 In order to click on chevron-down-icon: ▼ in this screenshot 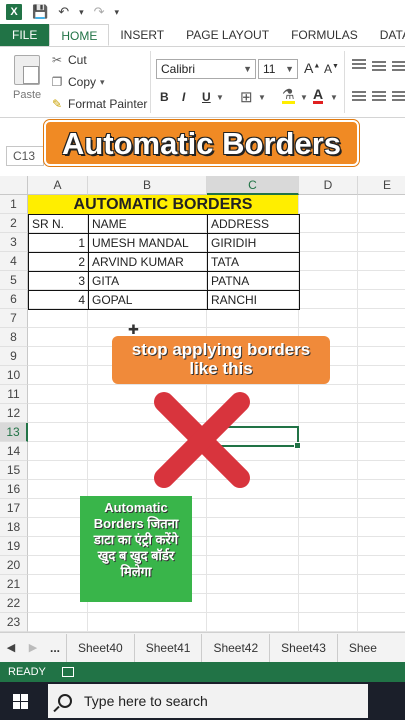, I will do `click(247, 69)`.